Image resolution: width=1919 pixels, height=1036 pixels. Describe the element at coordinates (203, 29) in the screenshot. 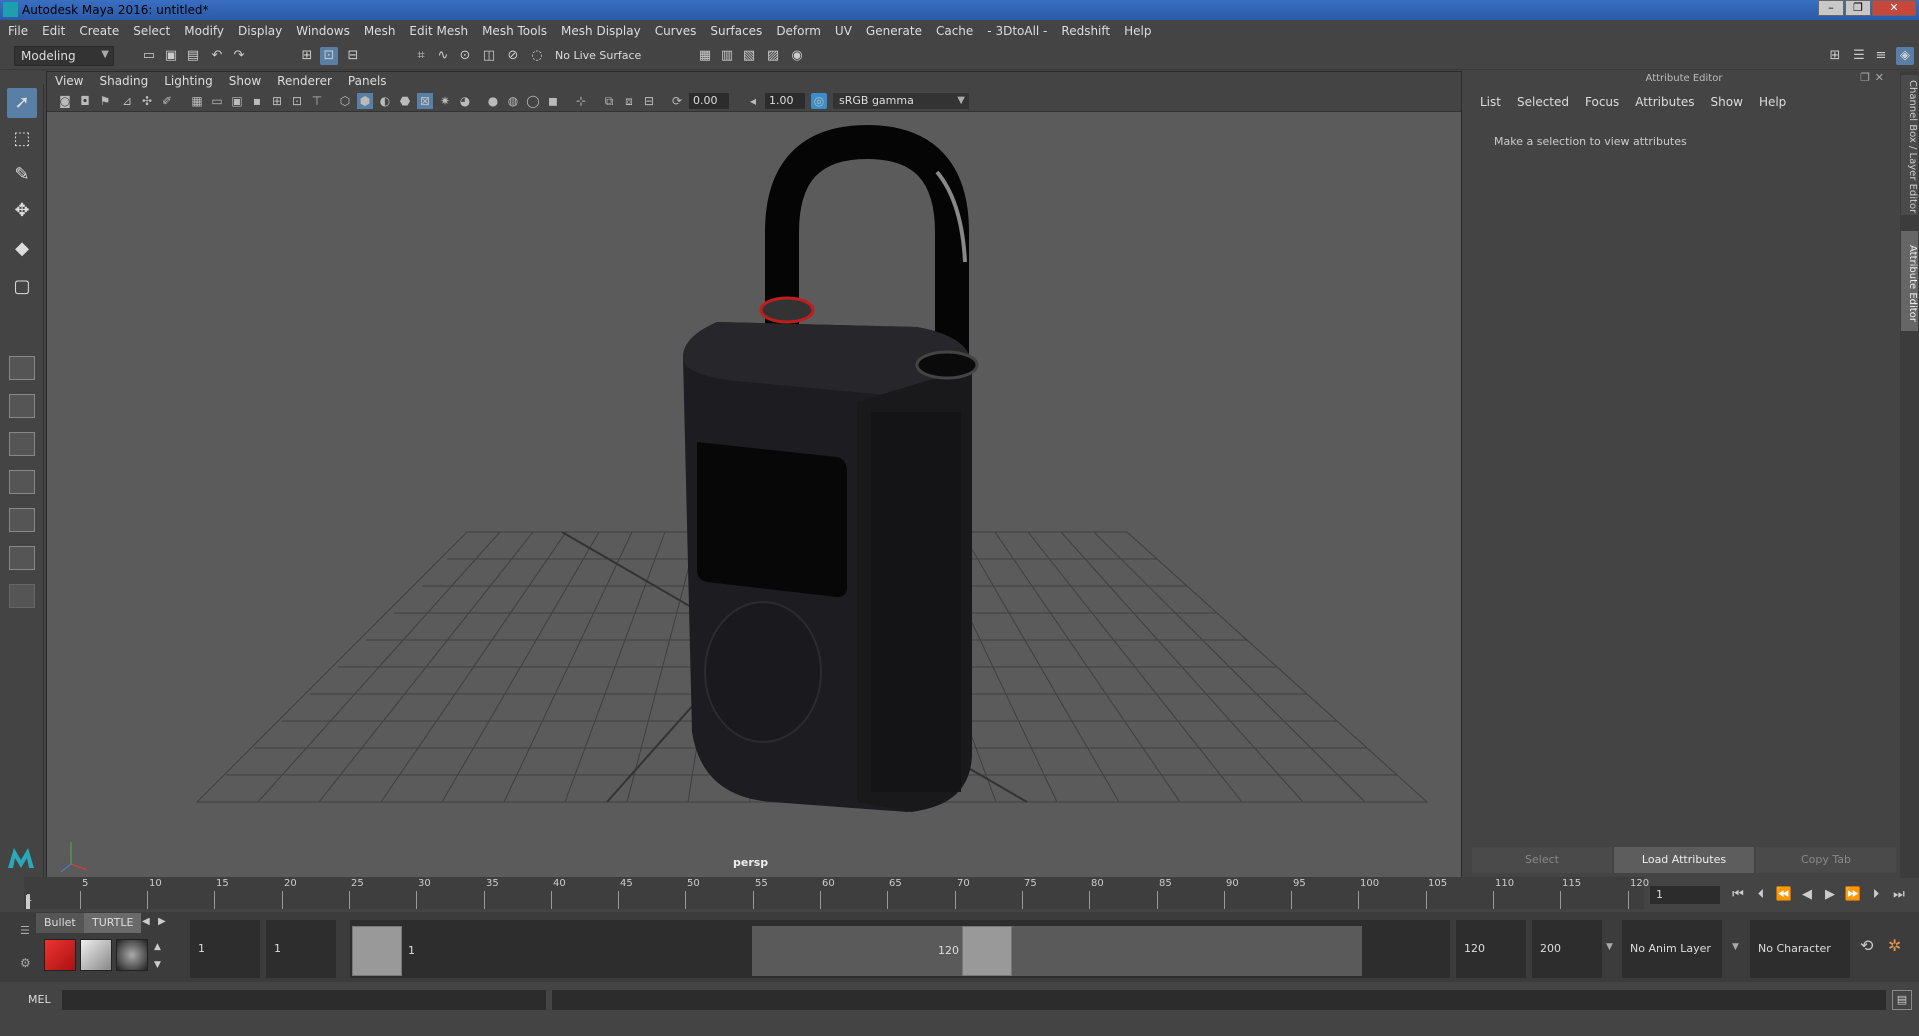

I see `menu-modify: Modify` at that location.